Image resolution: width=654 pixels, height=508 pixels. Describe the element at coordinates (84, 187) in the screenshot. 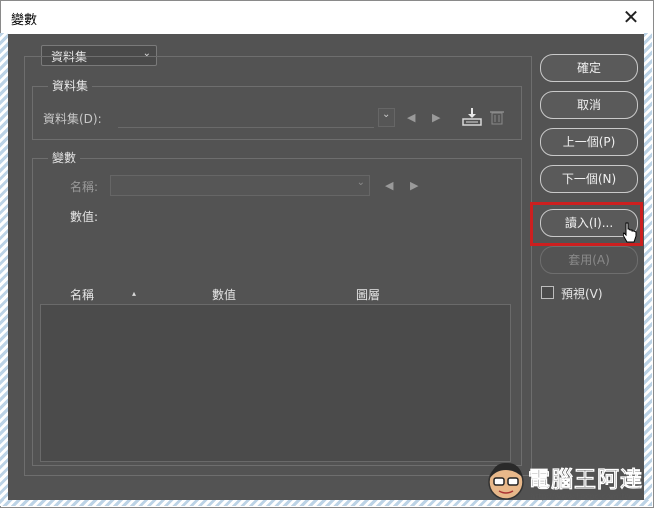

I see `name-field-label: 名稱:` at that location.